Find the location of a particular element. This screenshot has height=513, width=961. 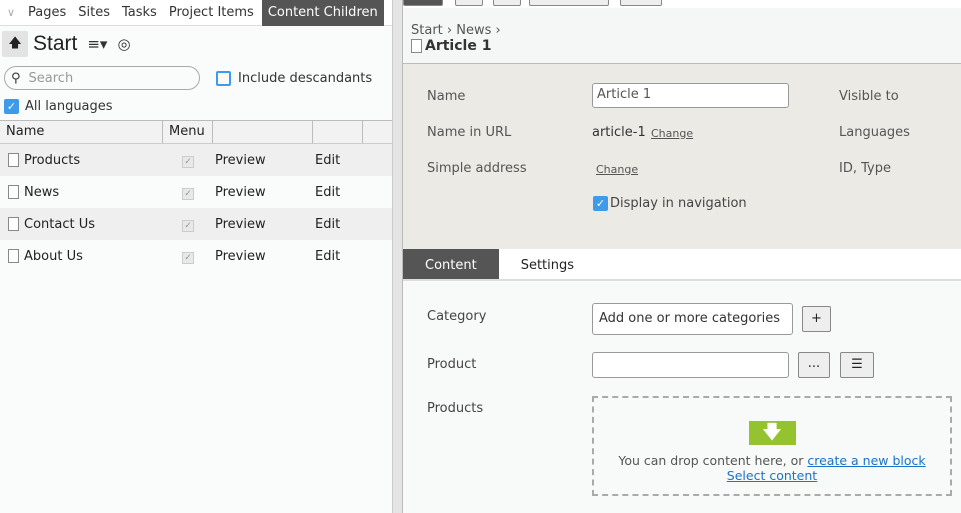

table-header: Name Menu is located at coordinates (196, 132).